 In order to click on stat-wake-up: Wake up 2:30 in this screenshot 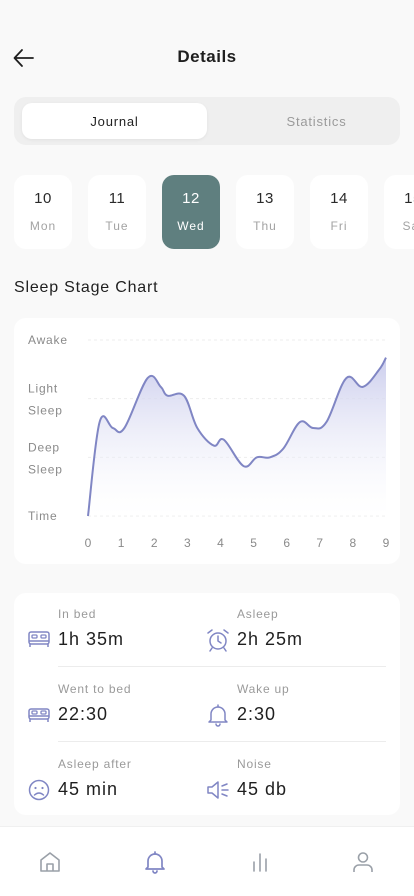, I will do `click(295, 712)`.